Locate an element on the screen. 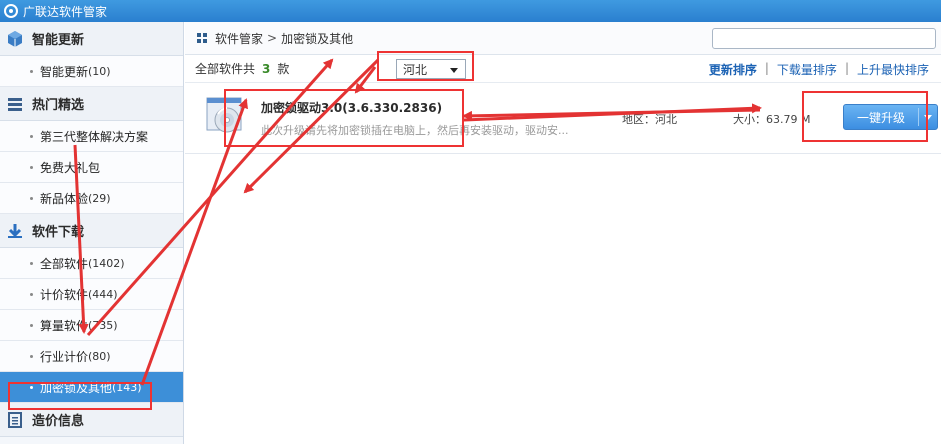  sidebar-group-label: 智能更新 is located at coordinates (58, 40).